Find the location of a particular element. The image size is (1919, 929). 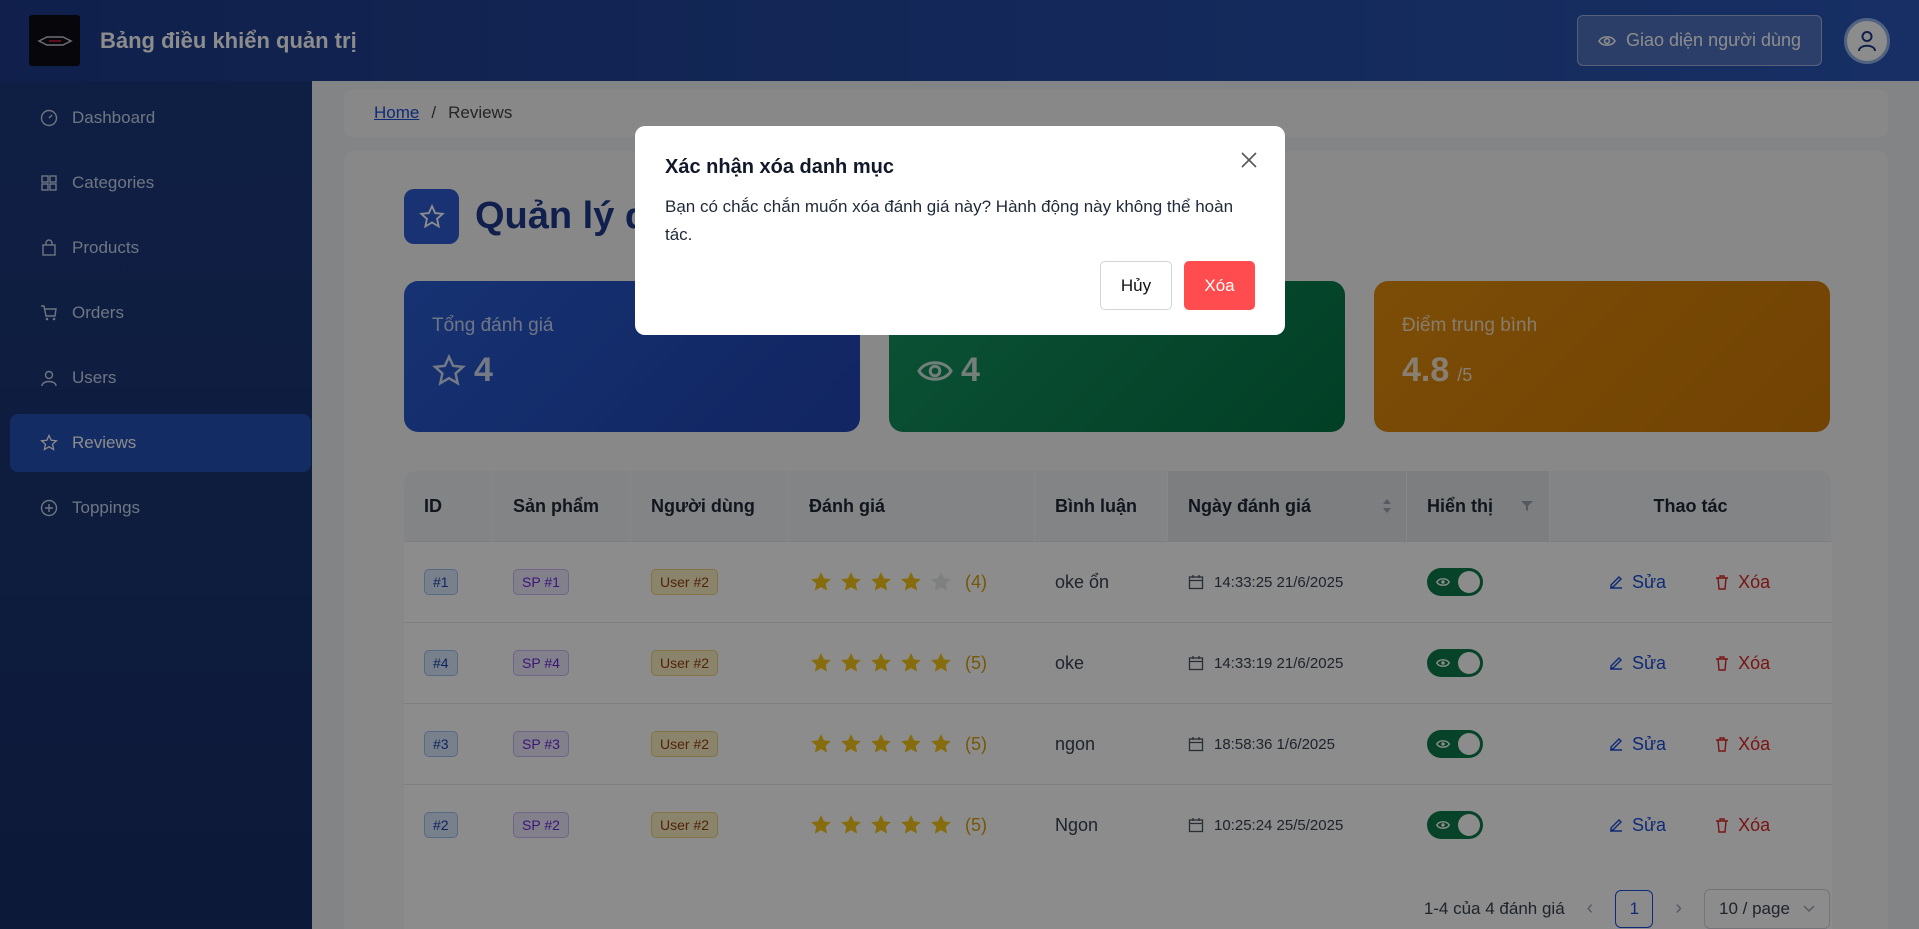

cancel-button: Hủy is located at coordinates (1136, 285).